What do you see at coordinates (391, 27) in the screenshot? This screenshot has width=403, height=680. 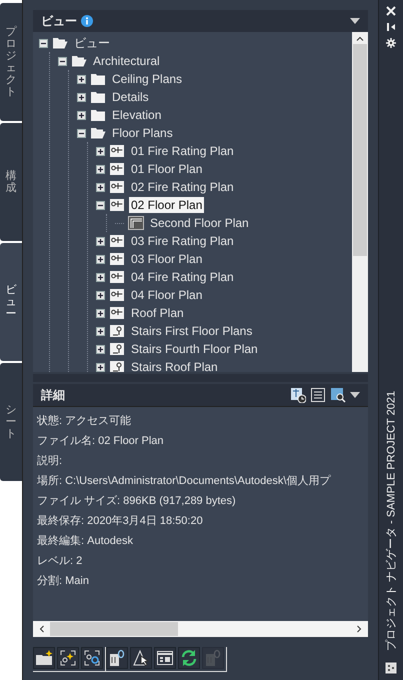 I see `auto-hide-icon` at bounding box center [391, 27].